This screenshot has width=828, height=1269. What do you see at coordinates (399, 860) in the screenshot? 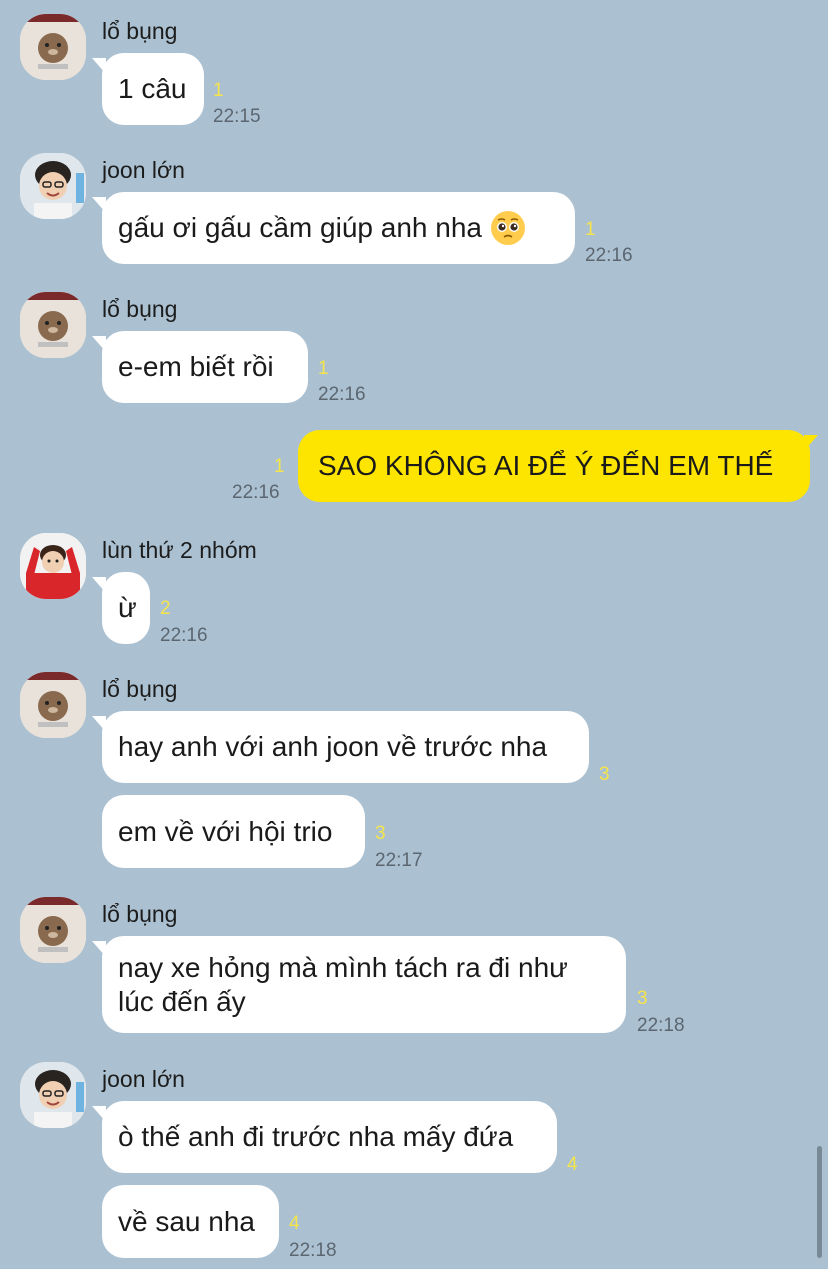
I see `message-time: 22:17` at bounding box center [399, 860].